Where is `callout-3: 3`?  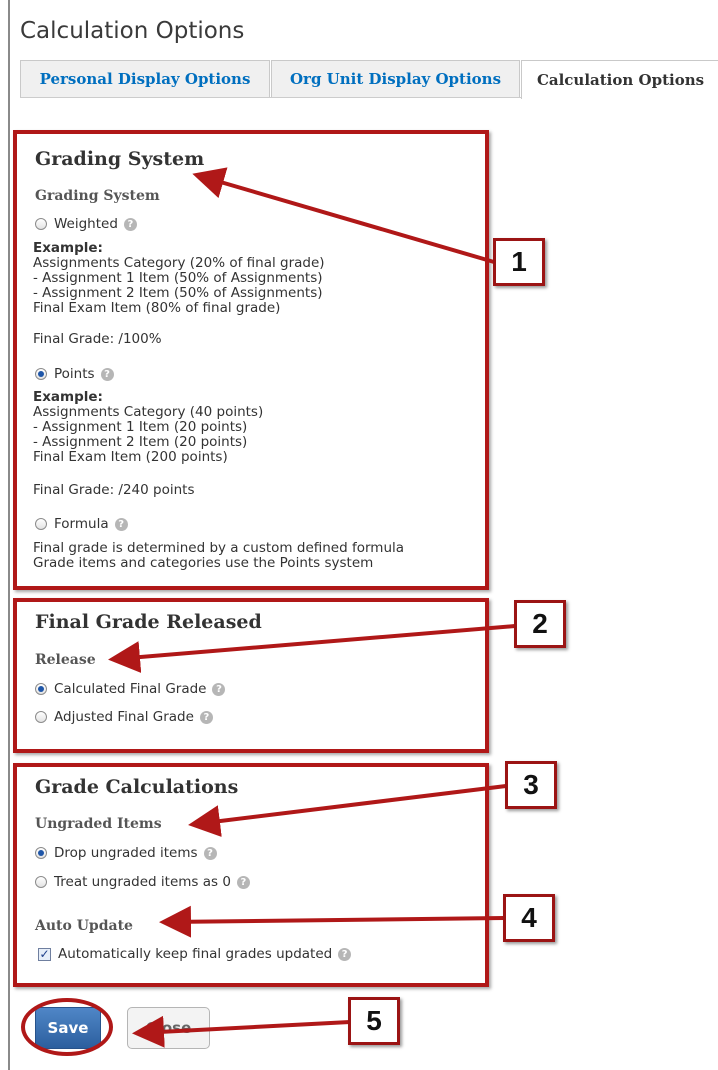
callout-3: 3 is located at coordinates (531, 785).